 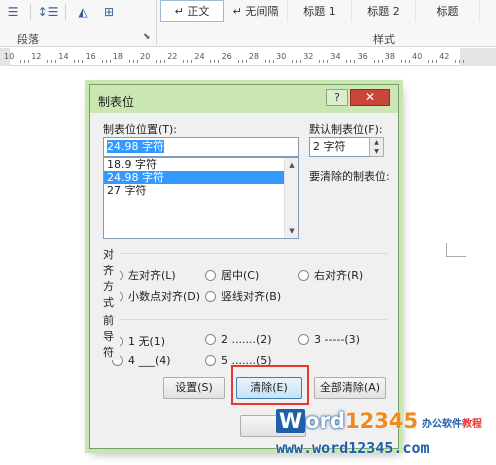 What do you see at coordinates (109, 12) in the screenshot?
I see `borders-icon: ⊞` at bounding box center [109, 12].